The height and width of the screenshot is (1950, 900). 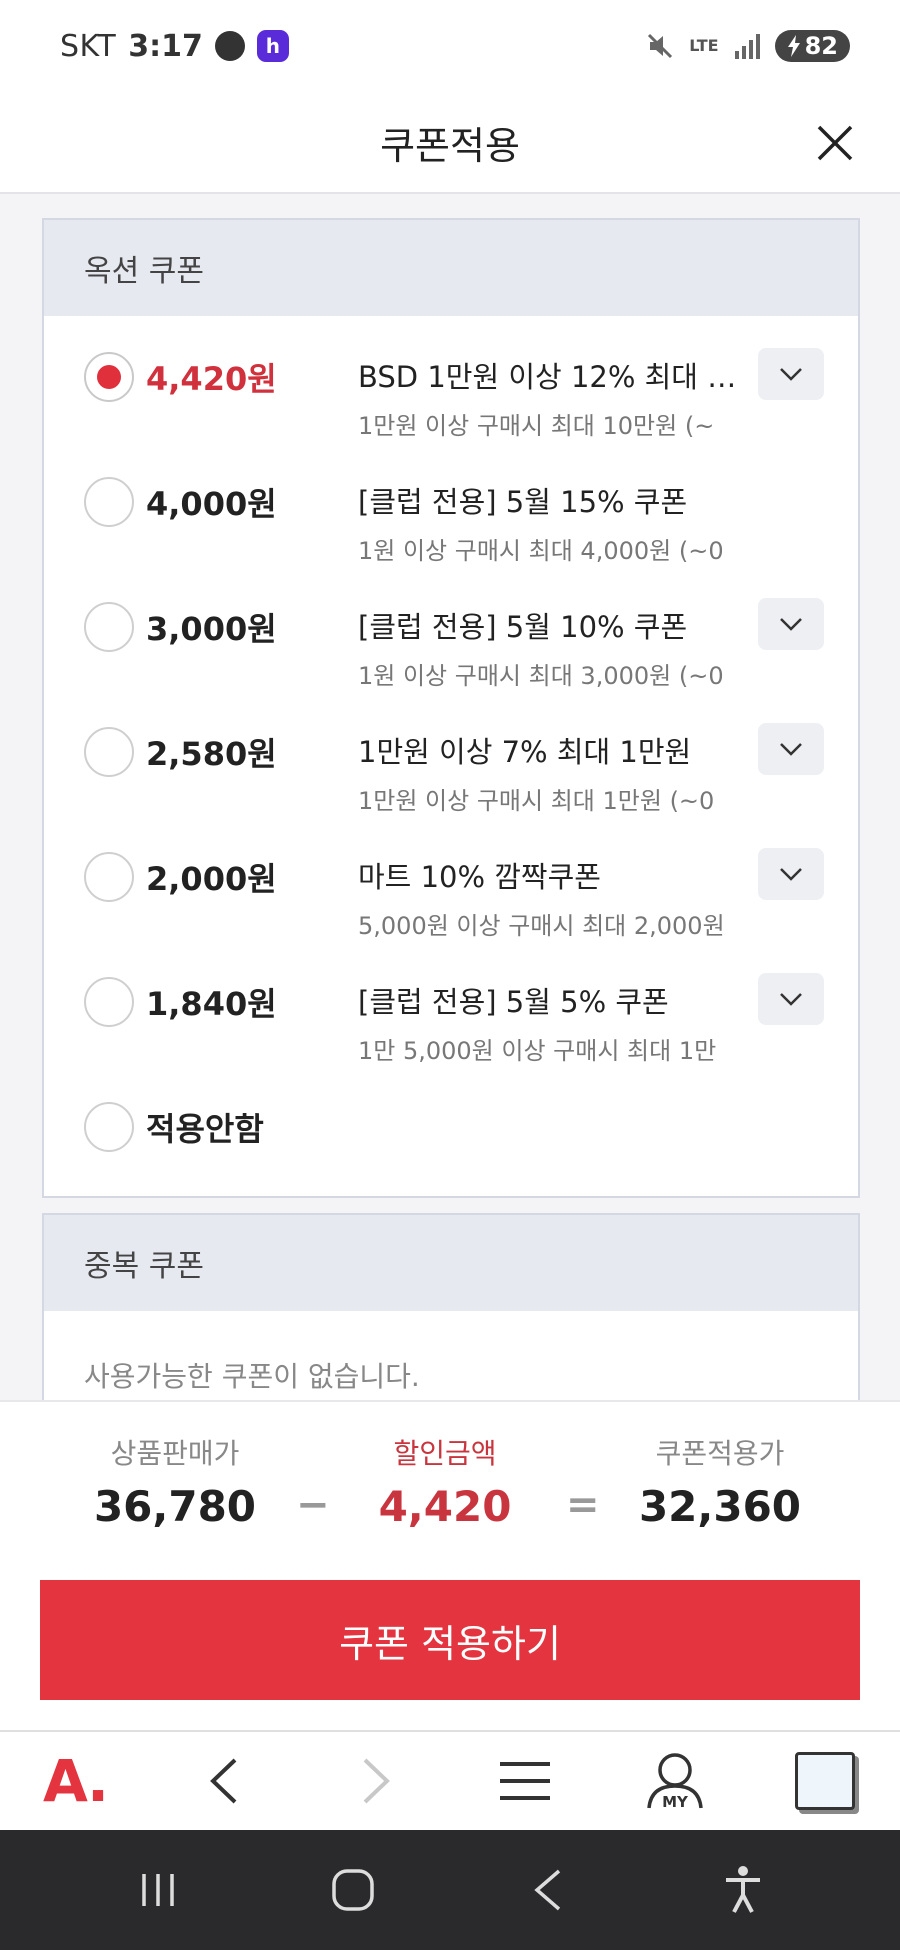 What do you see at coordinates (211, 504) in the screenshot?
I see `coupon-amount: 4,000원` at bounding box center [211, 504].